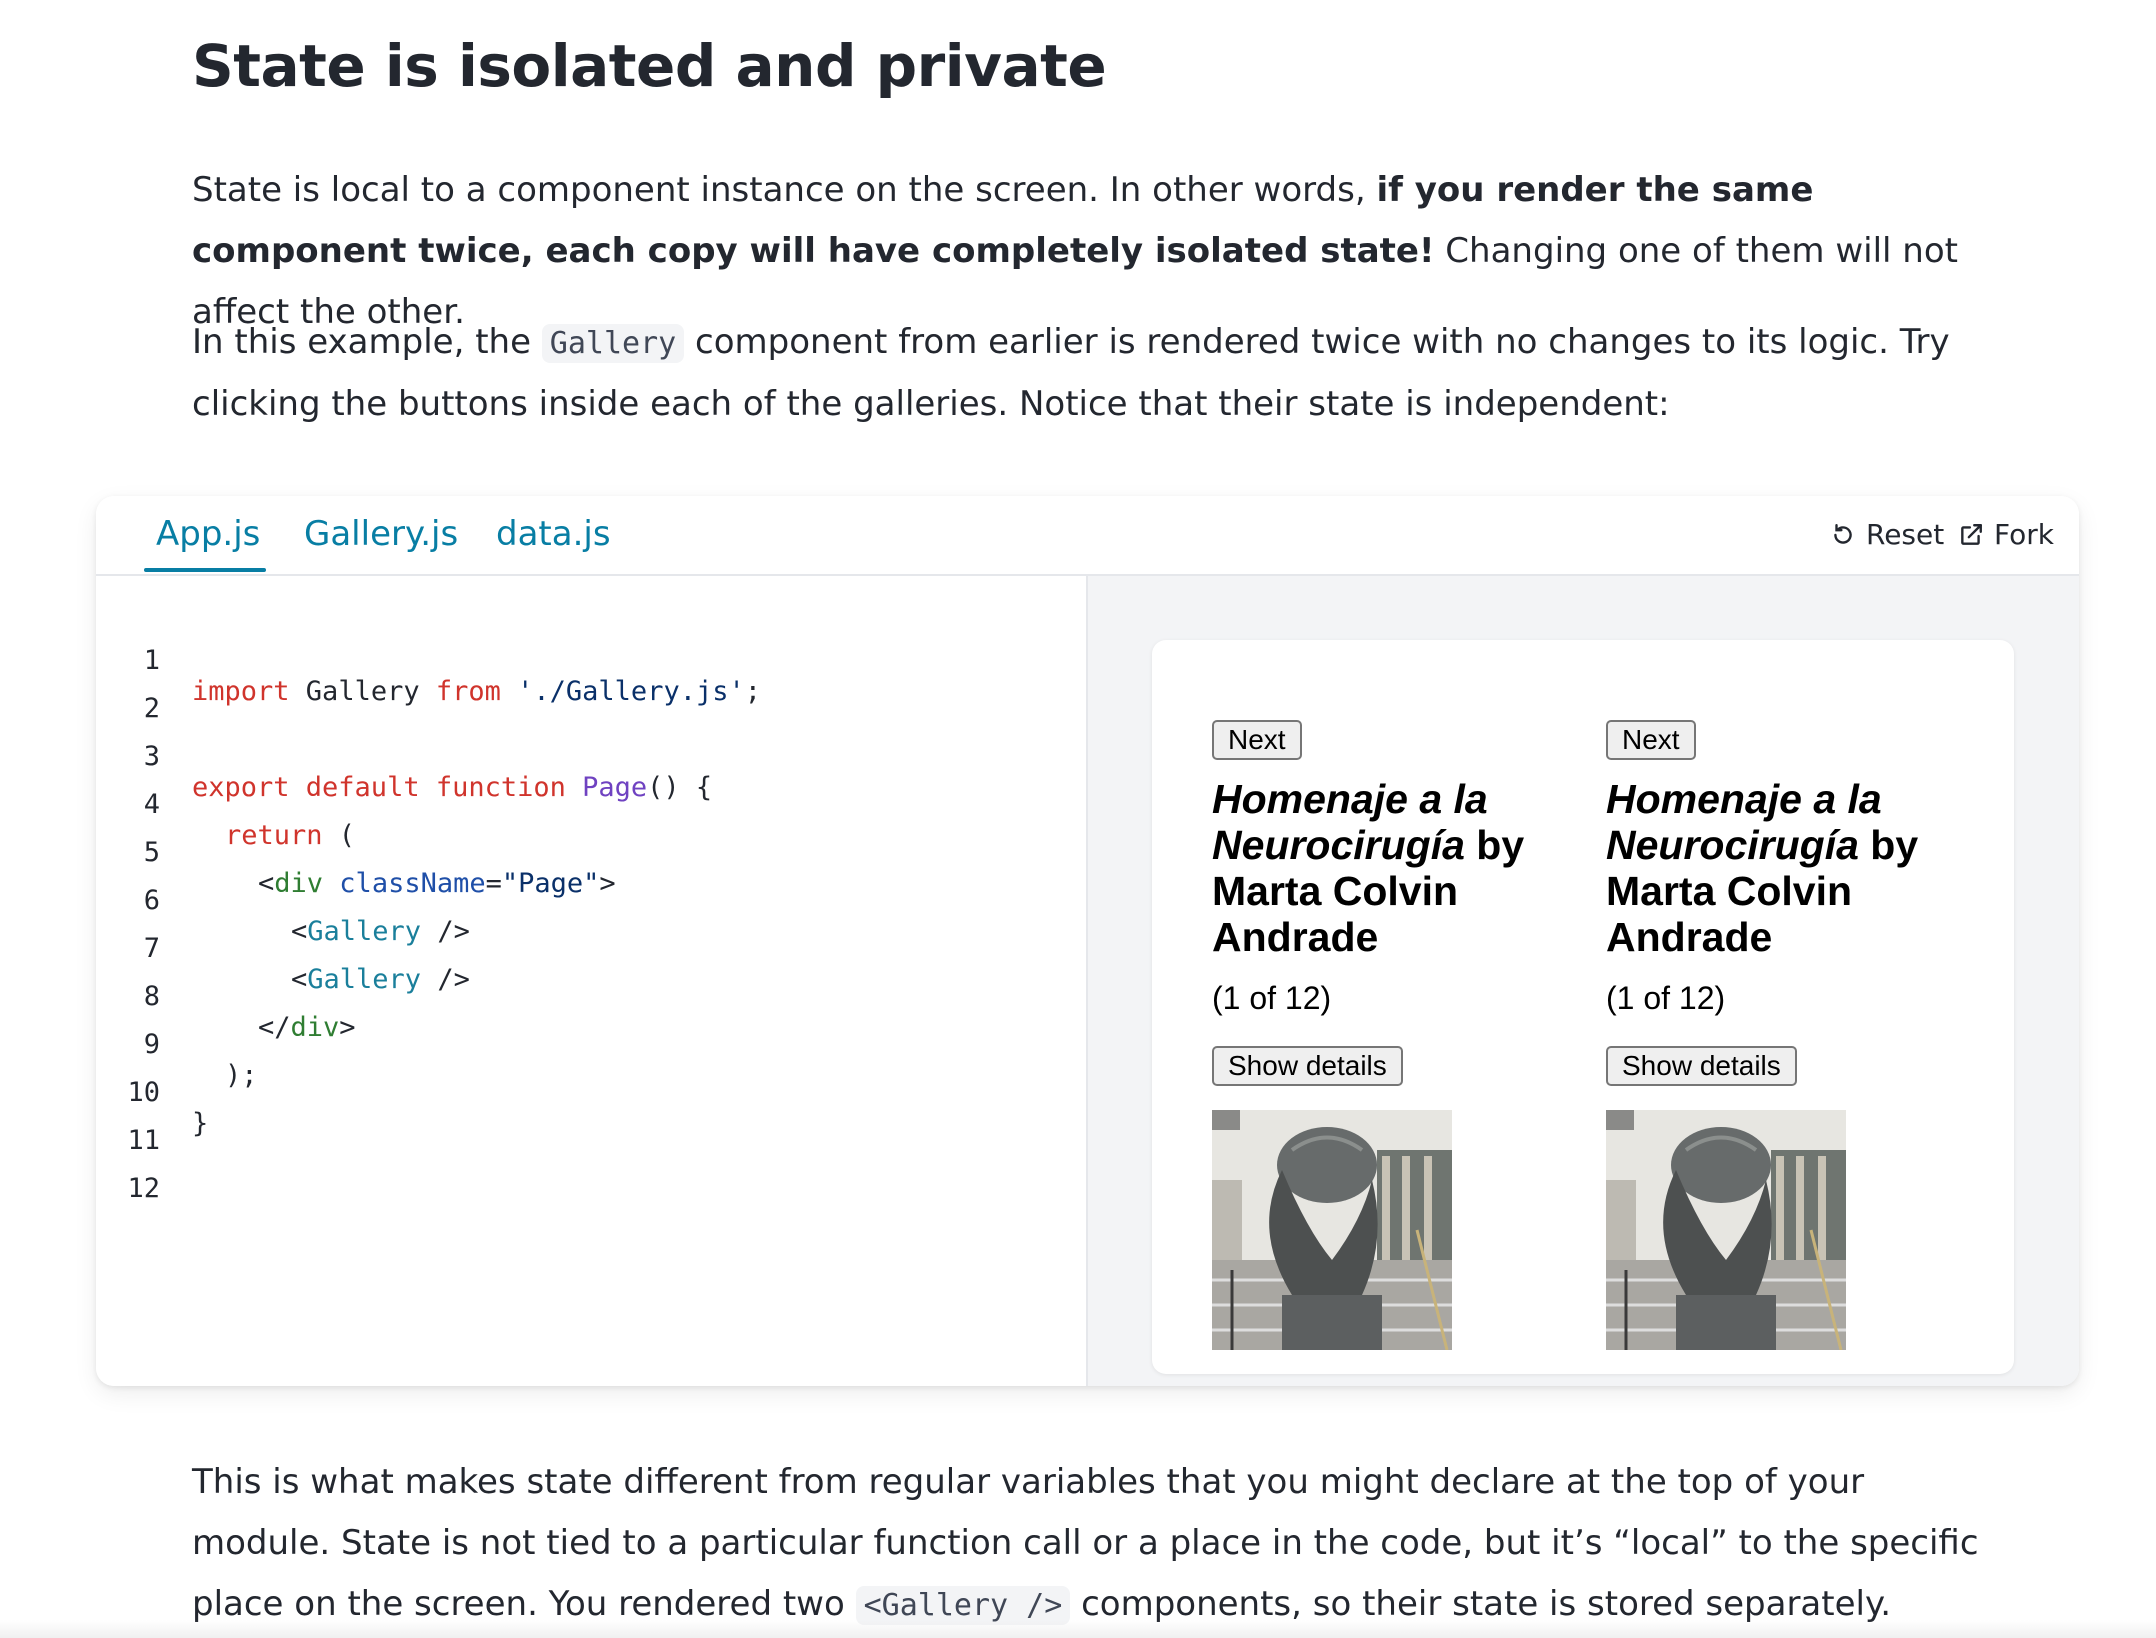  What do you see at coordinates (1971, 534) in the screenshot?
I see `external-link-icon` at bounding box center [1971, 534].